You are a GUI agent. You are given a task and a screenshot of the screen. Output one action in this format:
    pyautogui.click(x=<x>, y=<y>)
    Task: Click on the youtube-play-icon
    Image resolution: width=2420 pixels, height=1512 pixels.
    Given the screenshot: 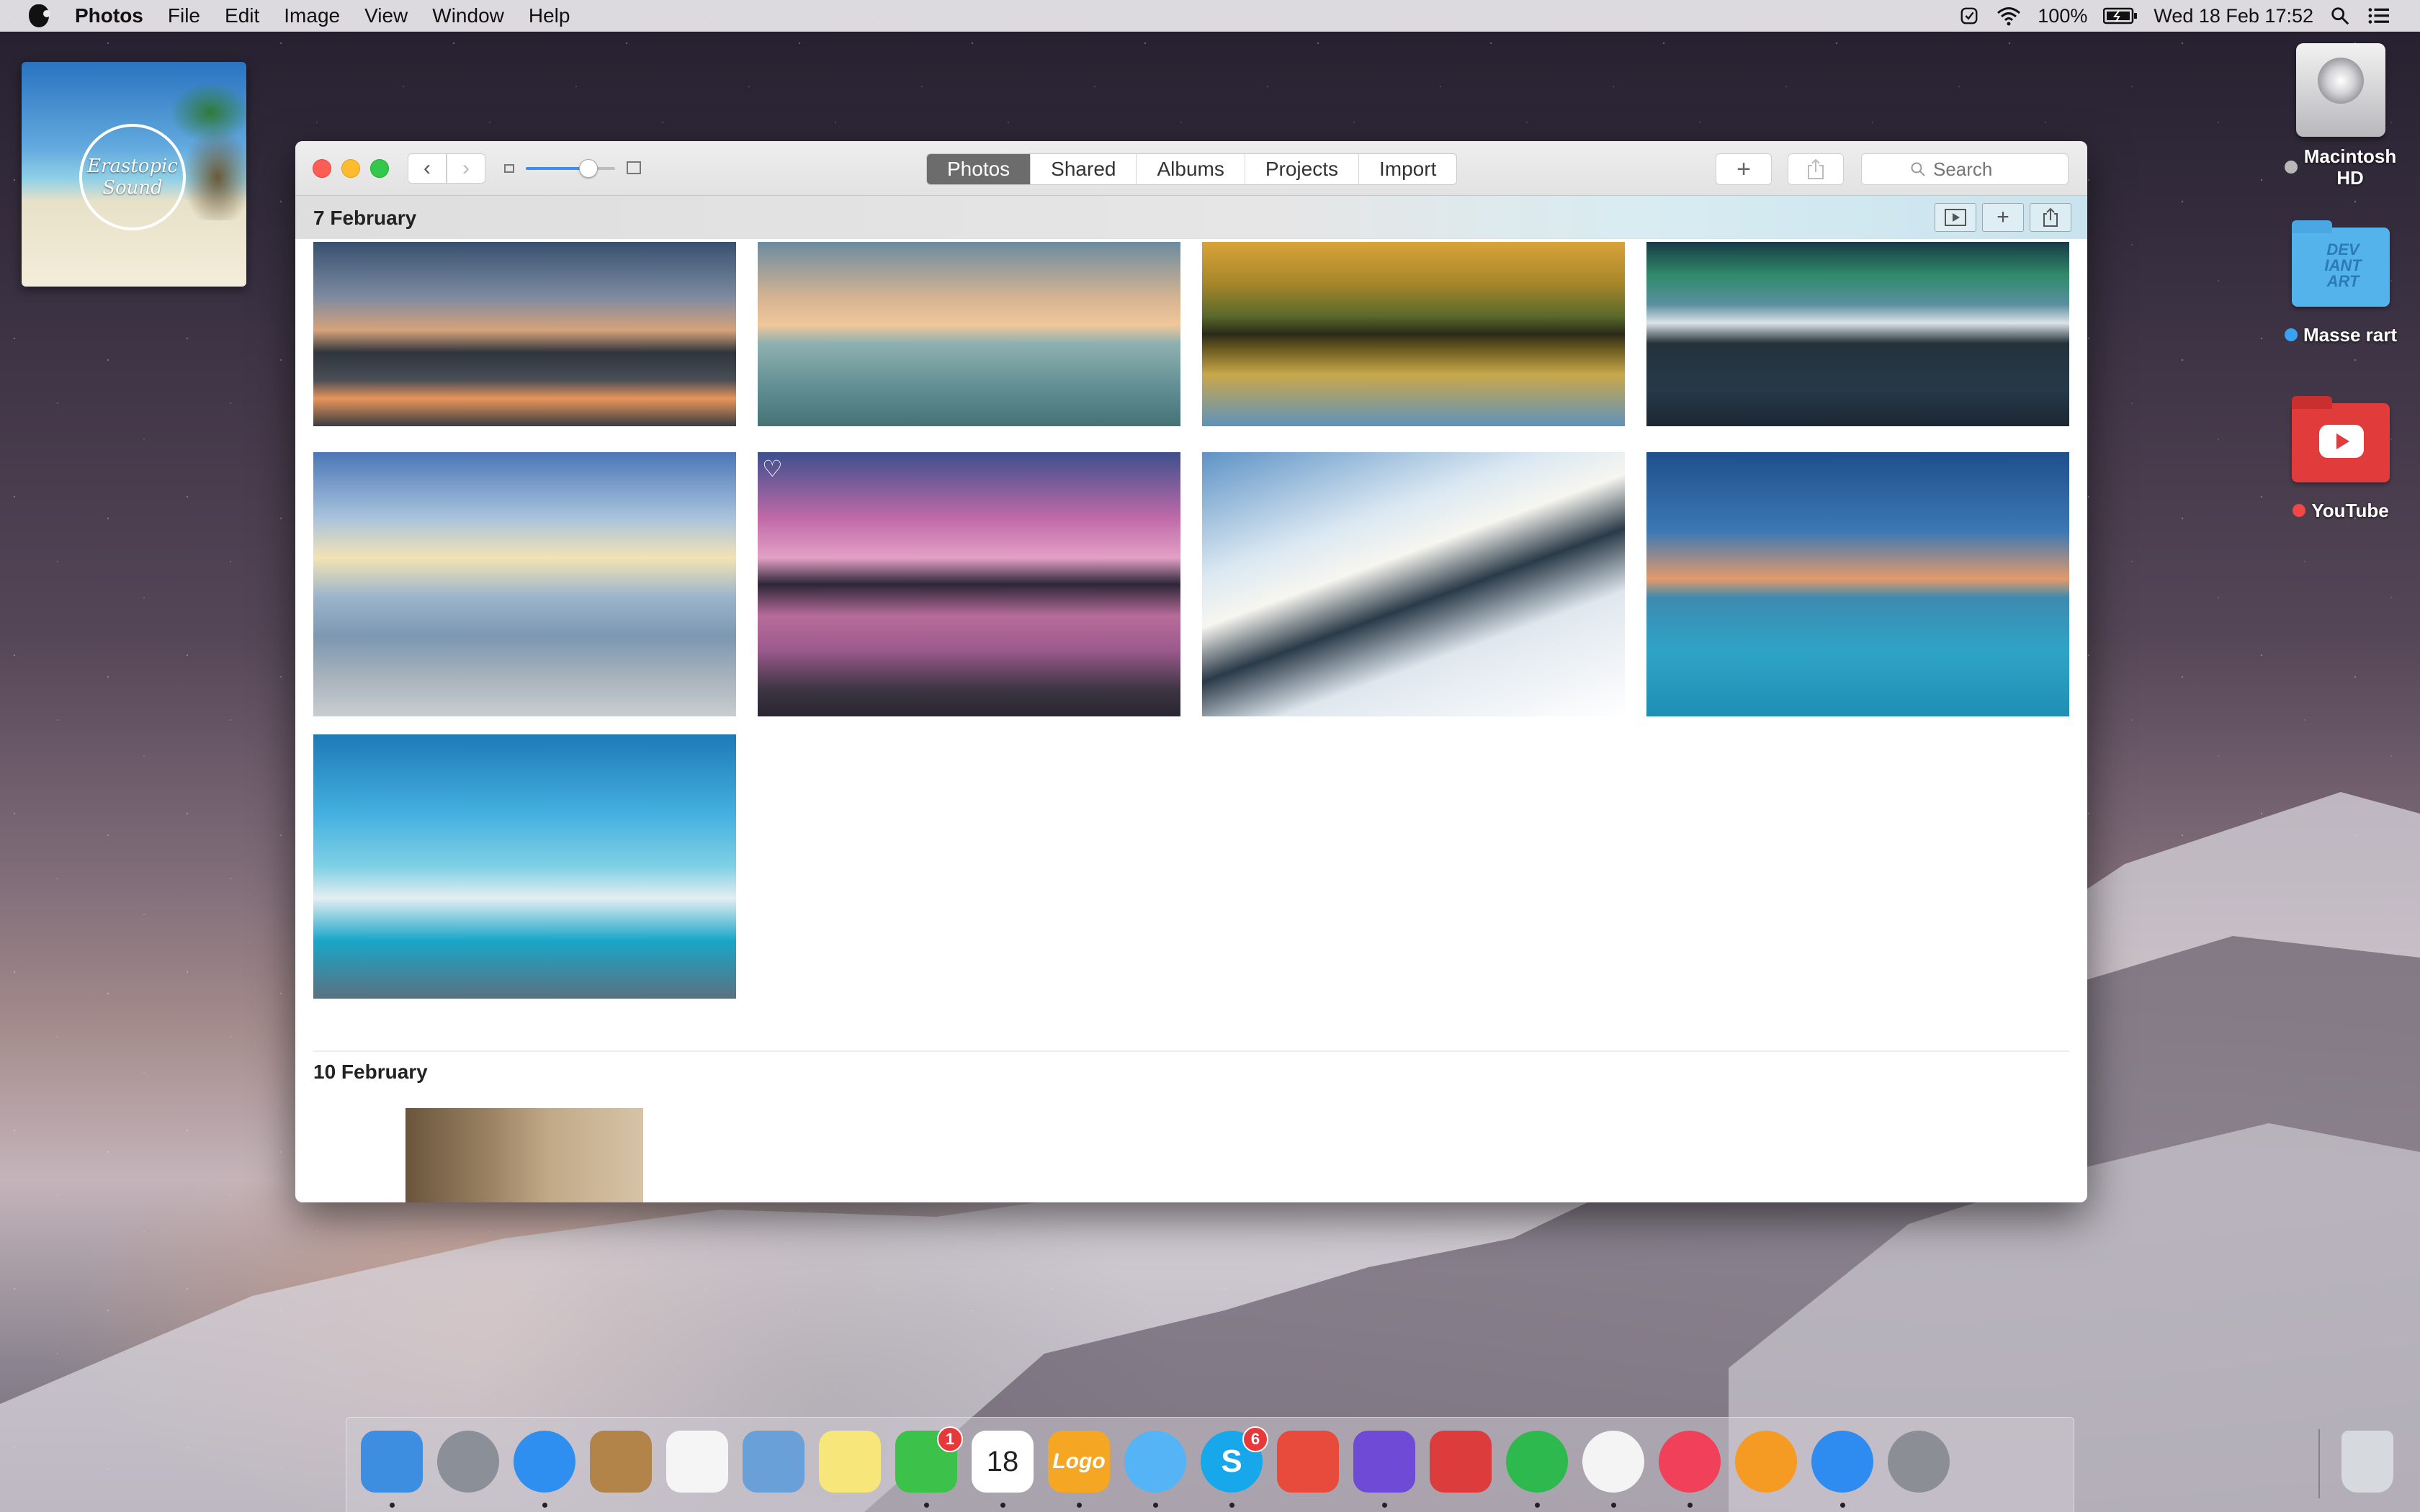 What is the action you would take?
    pyautogui.click(x=2341, y=441)
    